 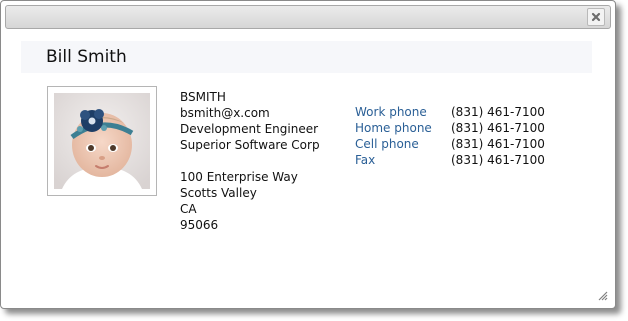 I want to click on phone-row-home: Home phone (831) 461-7100, so click(x=450, y=128).